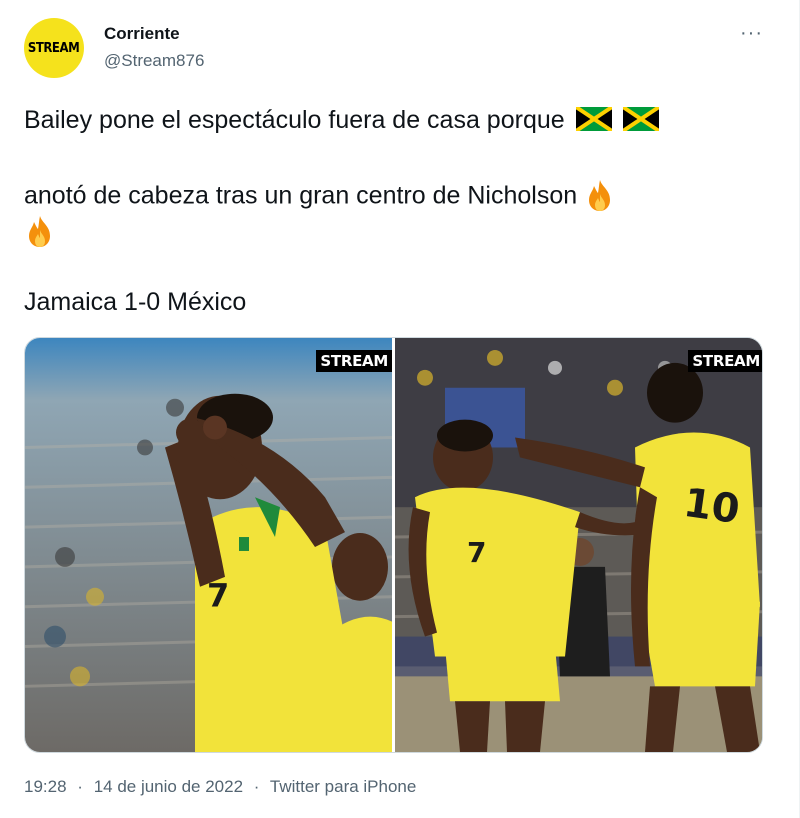 This screenshot has height=818, width=800. Describe the element at coordinates (343, 786) in the screenshot. I see `tweet-source: Twitter para iPhone` at that location.